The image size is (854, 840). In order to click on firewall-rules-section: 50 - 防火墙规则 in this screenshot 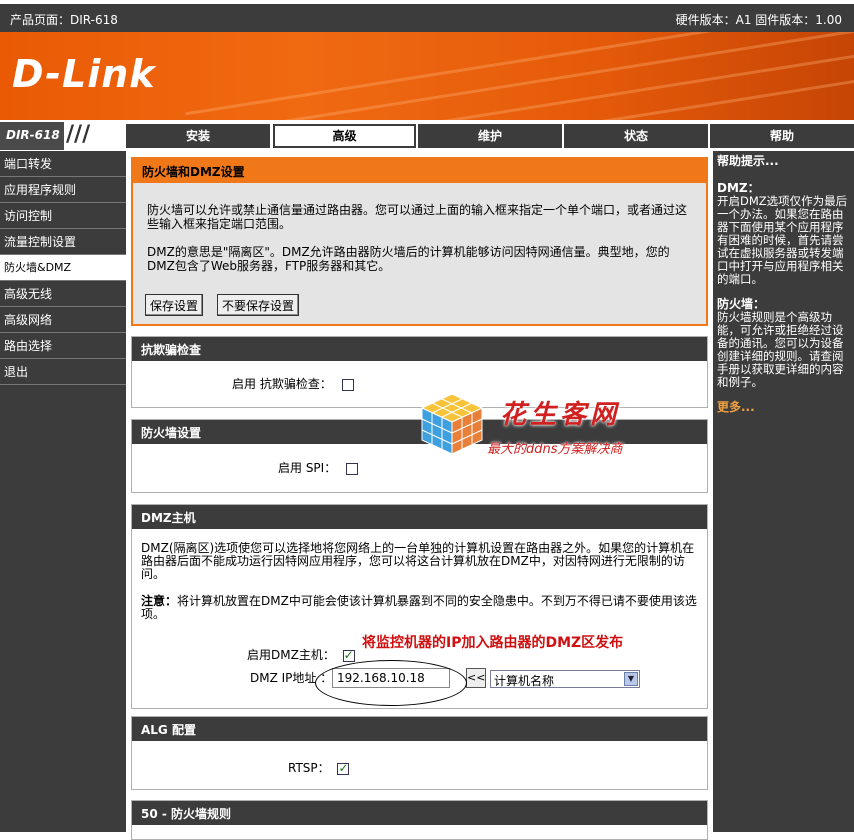, I will do `click(419, 820)`.